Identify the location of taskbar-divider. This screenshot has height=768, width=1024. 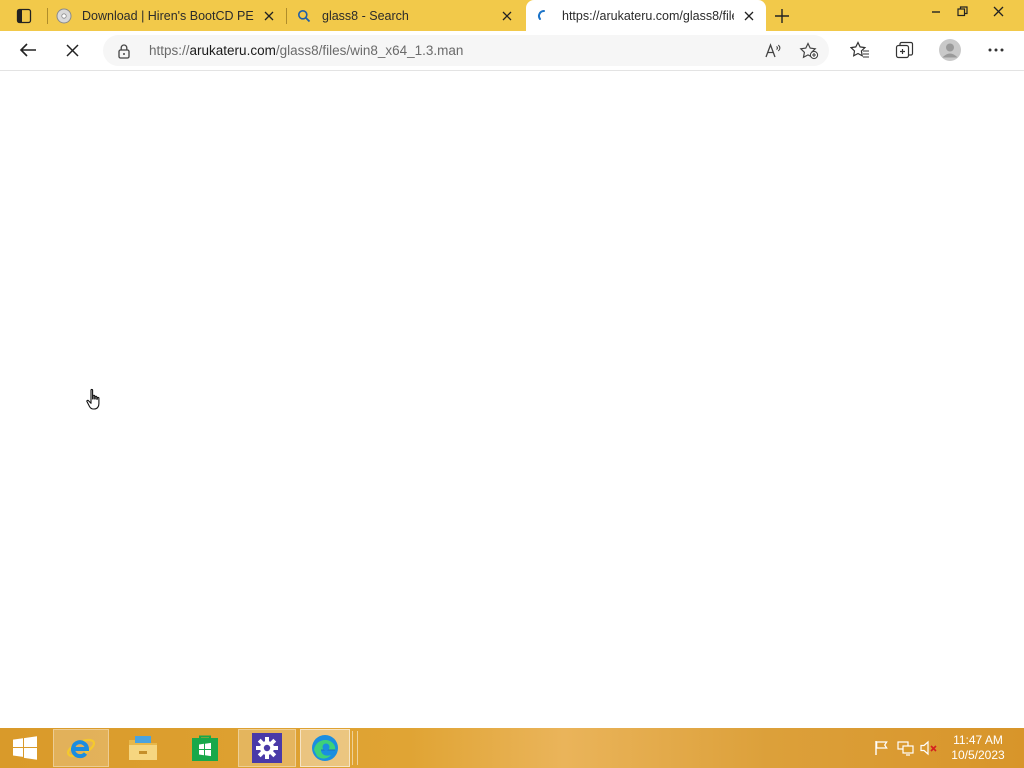
(355, 748).